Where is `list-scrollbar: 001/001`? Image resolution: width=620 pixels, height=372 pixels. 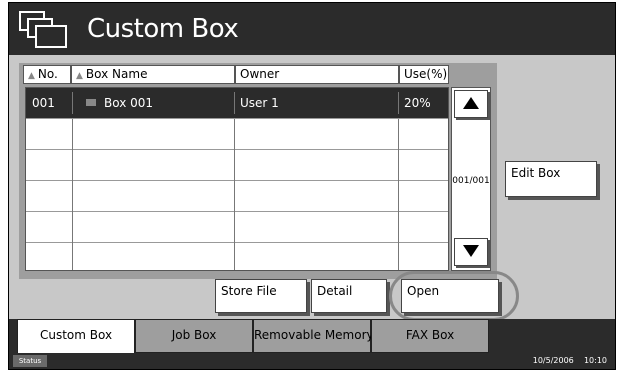
list-scrollbar: 001/001 is located at coordinates (471, 179).